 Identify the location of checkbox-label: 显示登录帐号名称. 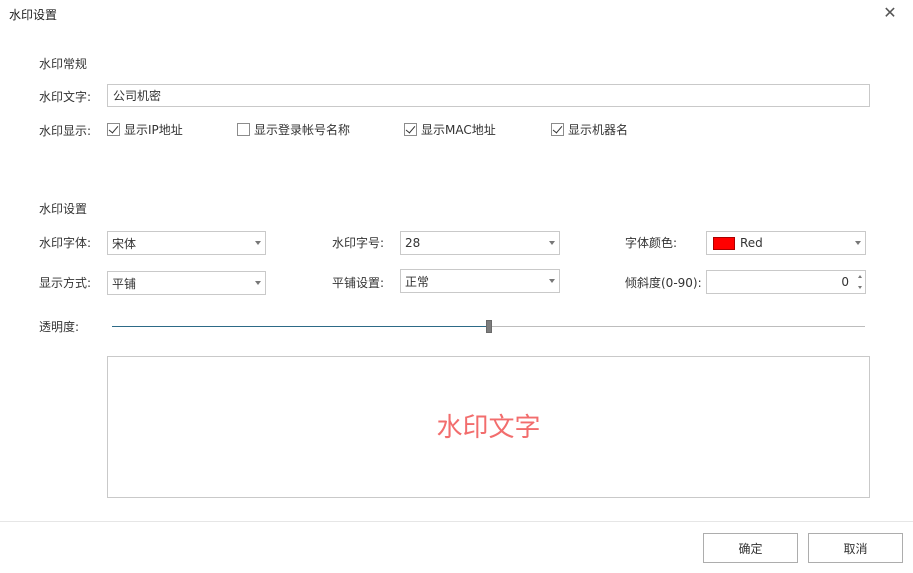
(302, 130).